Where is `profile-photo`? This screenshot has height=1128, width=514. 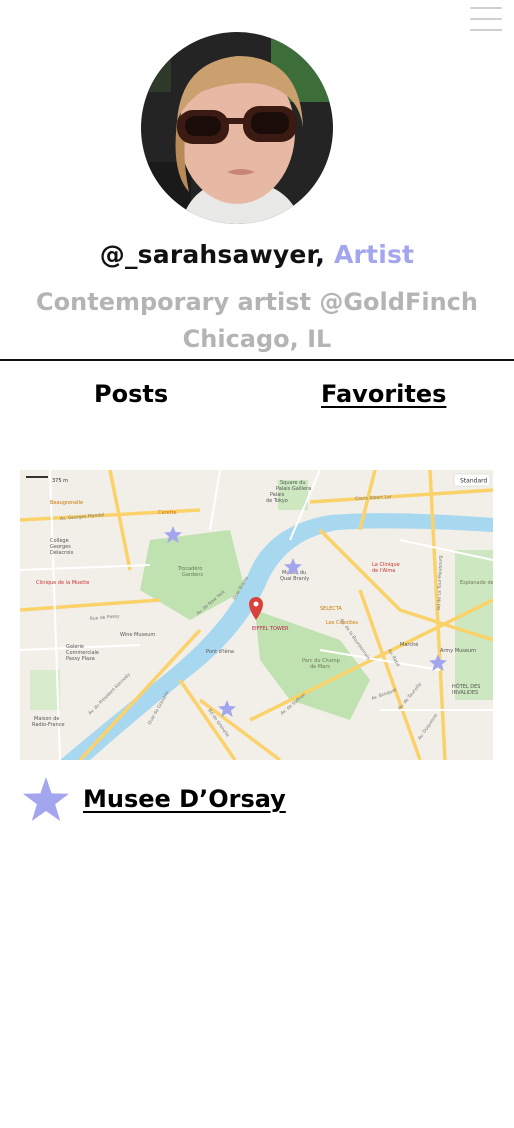 profile-photo is located at coordinates (237, 128).